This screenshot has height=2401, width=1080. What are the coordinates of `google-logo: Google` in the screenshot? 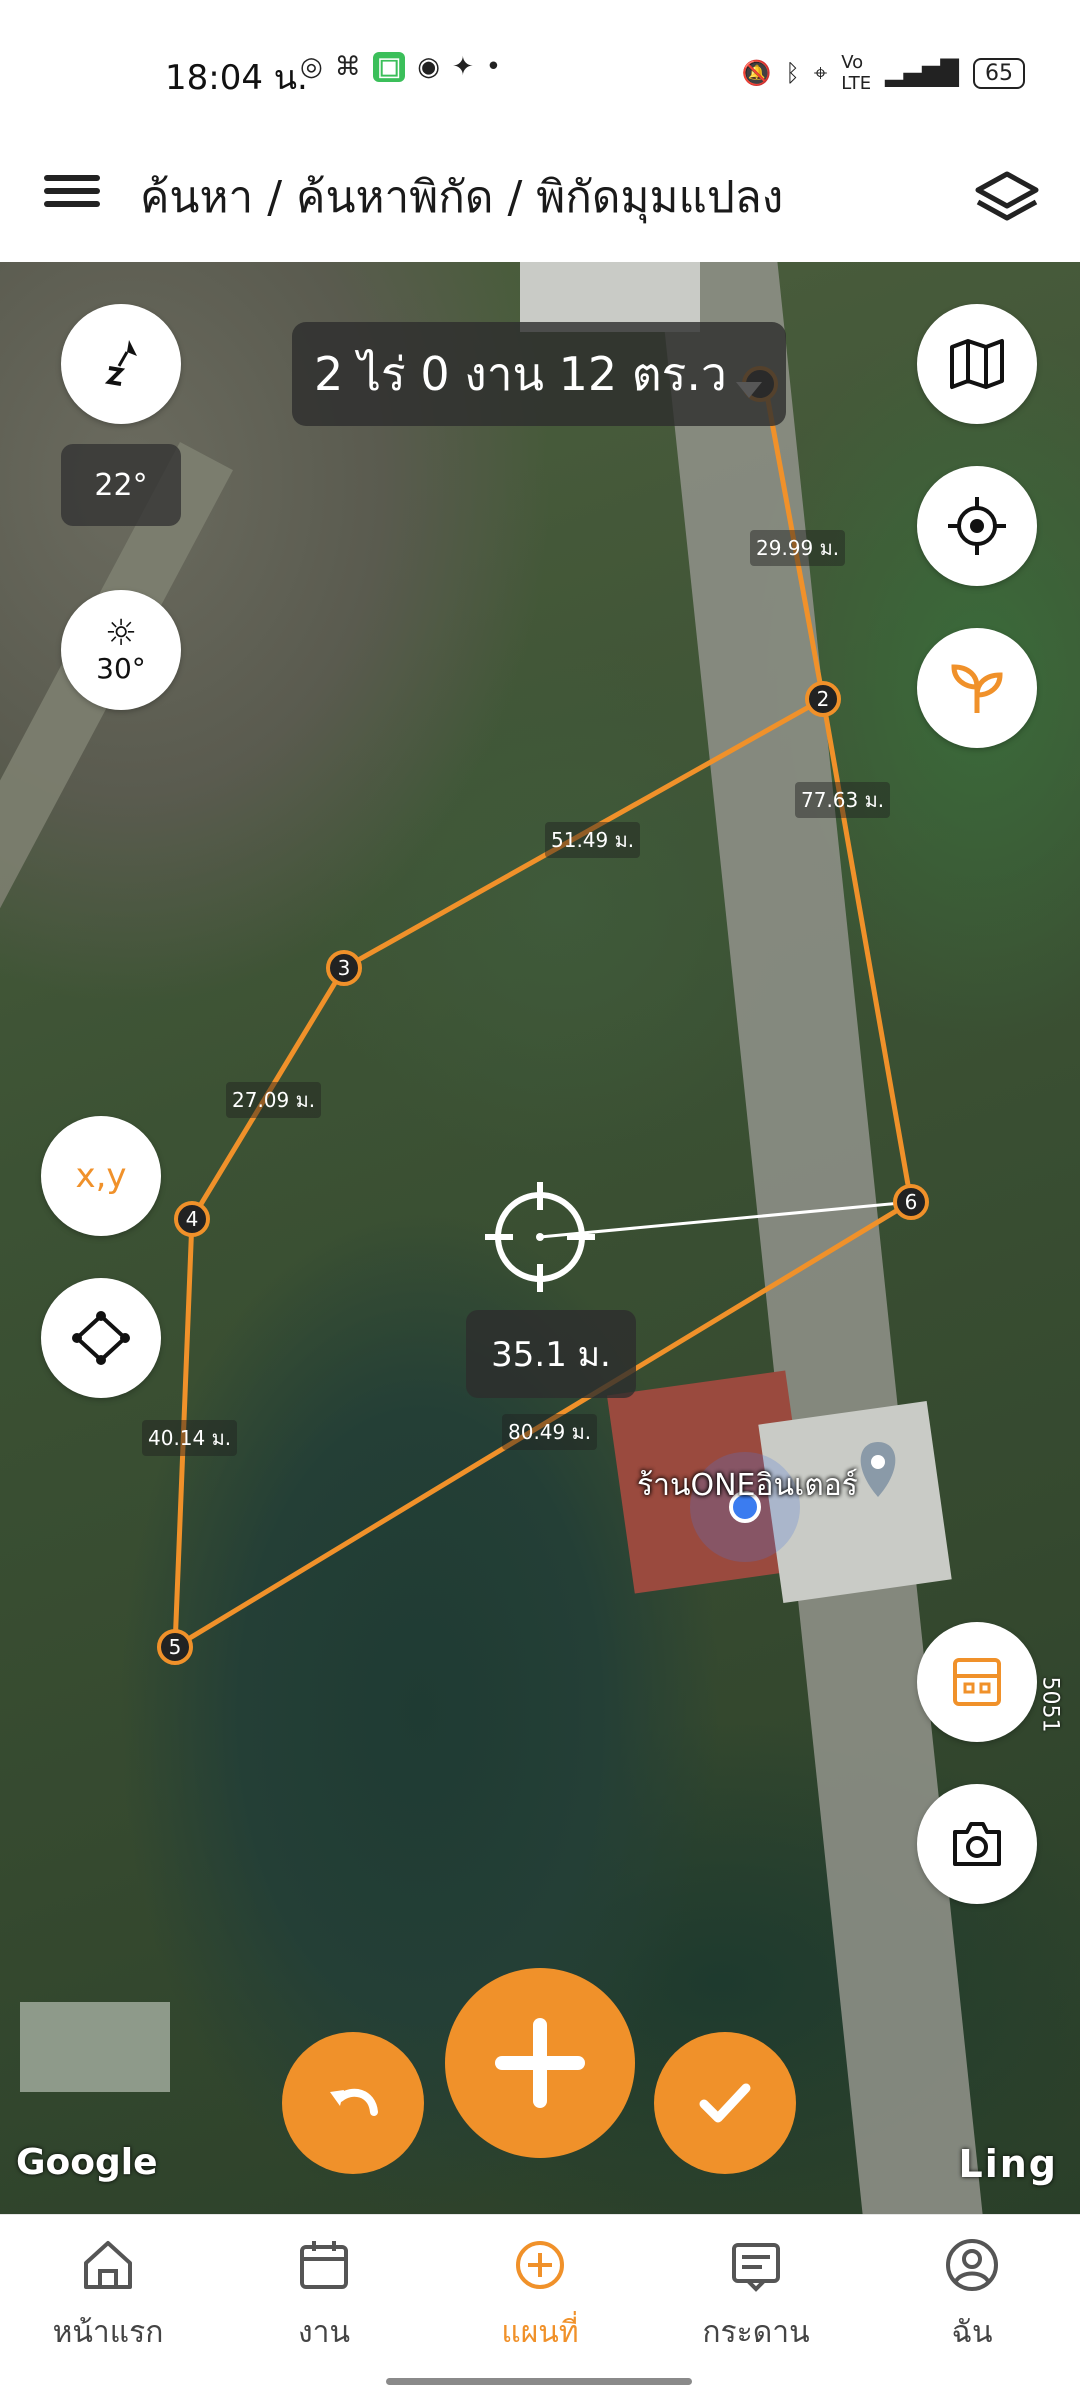 It's located at (87, 2162).